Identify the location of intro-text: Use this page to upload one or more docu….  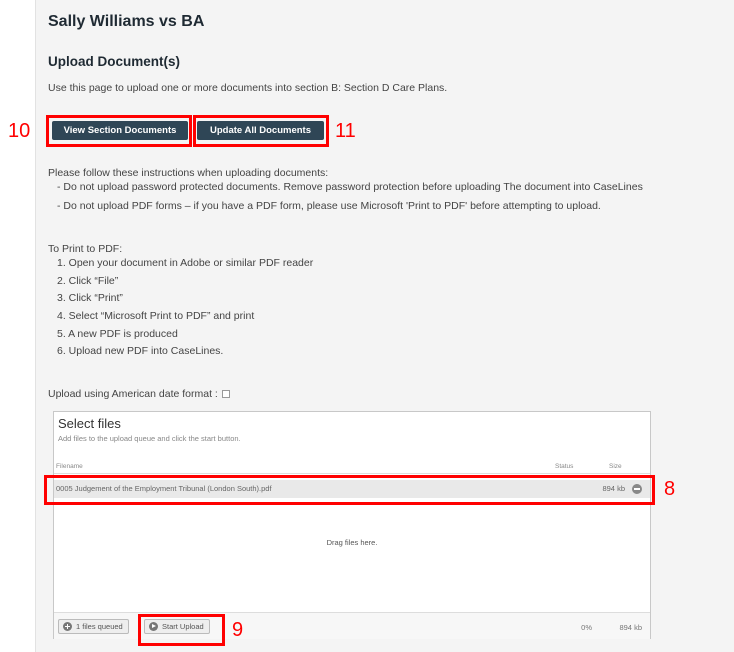
(248, 88).